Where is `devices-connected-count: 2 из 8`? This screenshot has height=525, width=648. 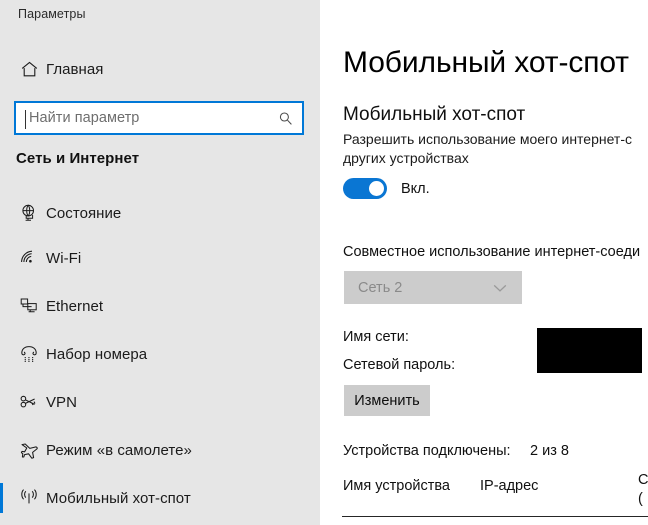 devices-connected-count: 2 из 8 is located at coordinates (549, 451).